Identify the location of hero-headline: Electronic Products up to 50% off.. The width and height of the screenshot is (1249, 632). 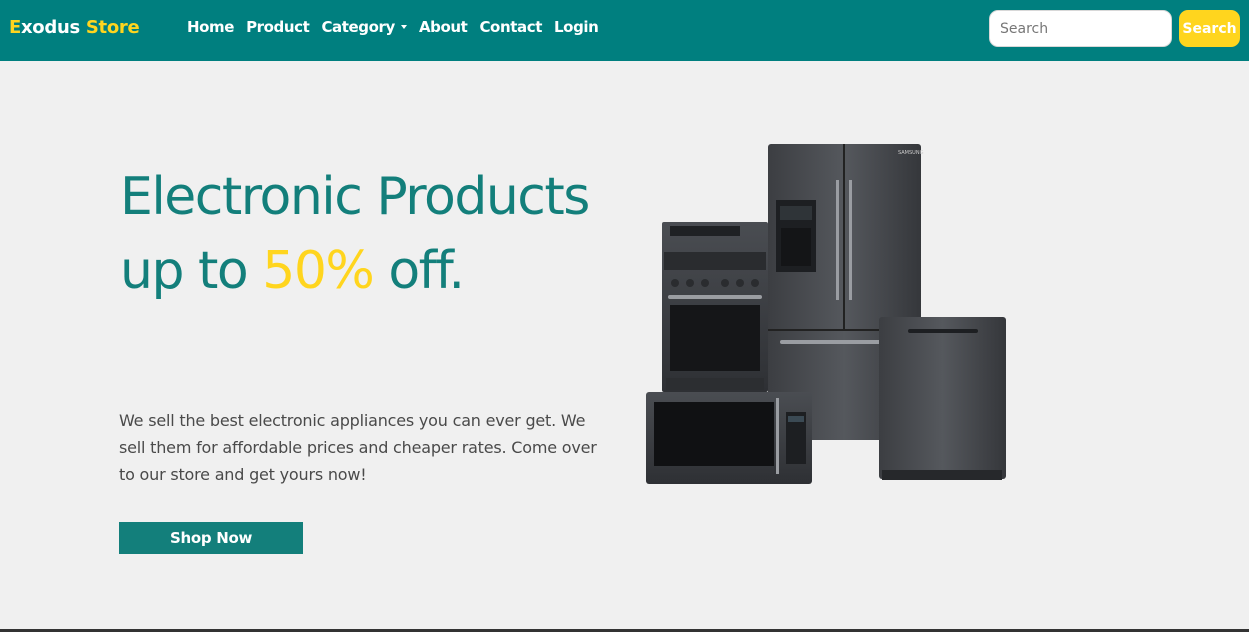
(370, 234).